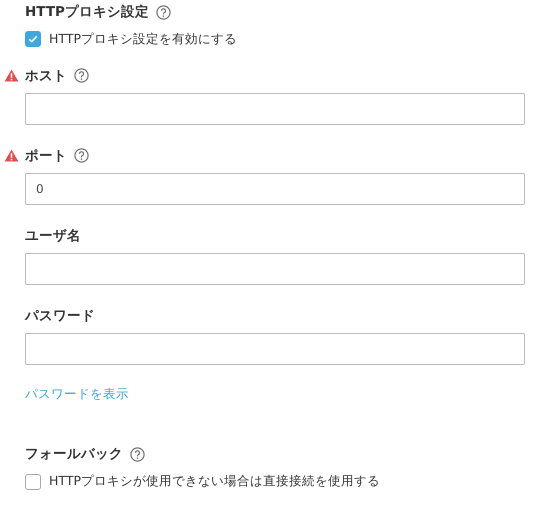  Describe the element at coordinates (46, 156) in the screenshot. I see `field-label: ポート` at that location.